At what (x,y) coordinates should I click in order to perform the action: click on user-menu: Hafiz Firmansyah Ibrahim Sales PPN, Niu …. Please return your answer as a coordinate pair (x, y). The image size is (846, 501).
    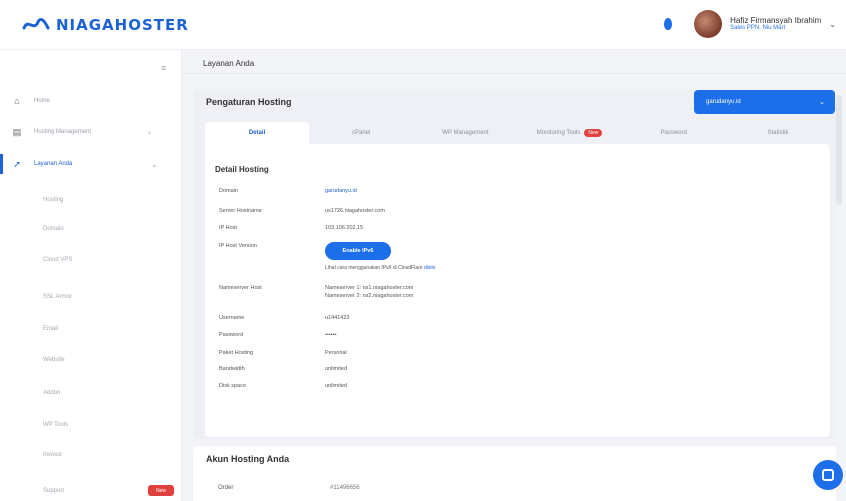
    Looking at the image, I should click on (775, 24).